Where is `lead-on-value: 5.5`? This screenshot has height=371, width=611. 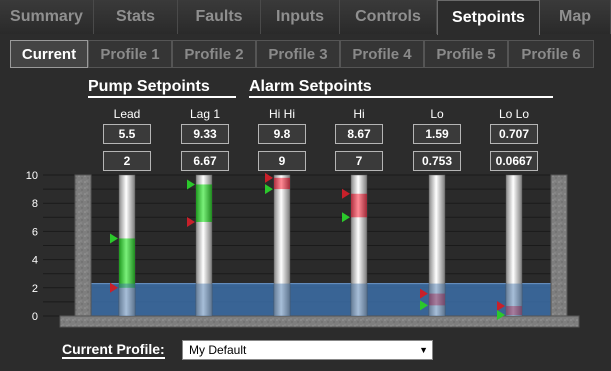 lead-on-value: 5.5 is located at coordinates (127, 134).